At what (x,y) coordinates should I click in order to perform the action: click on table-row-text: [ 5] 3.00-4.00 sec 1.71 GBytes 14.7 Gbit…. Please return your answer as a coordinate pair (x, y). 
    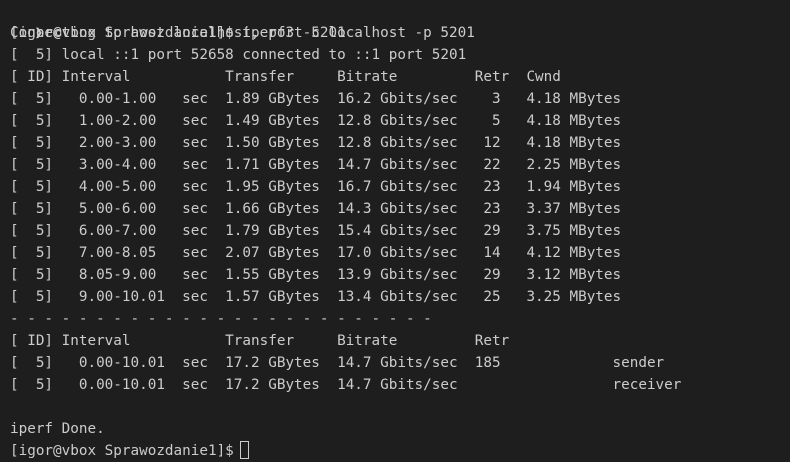
    Looking at the image, I should click on (316, 165).